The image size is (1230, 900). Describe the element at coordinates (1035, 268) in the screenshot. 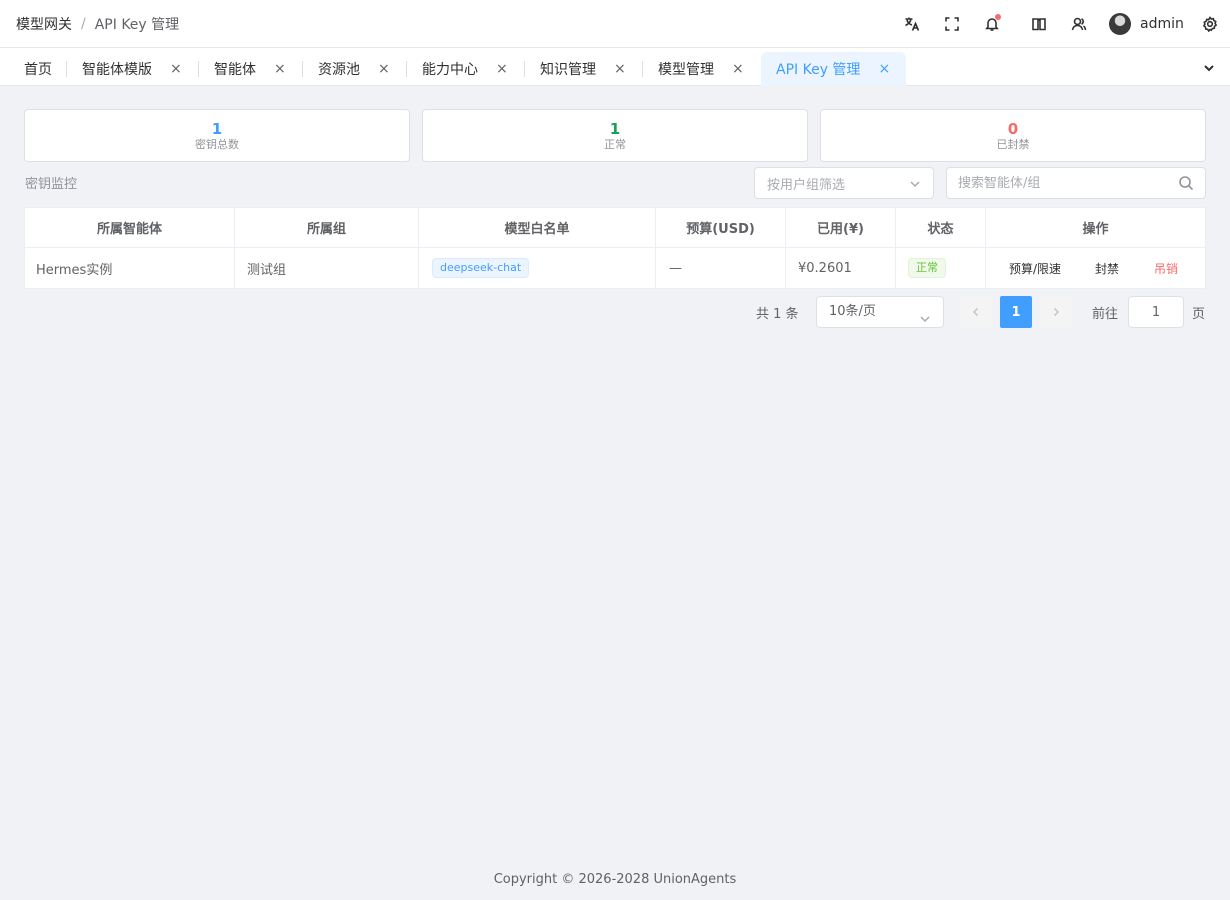

I see `budget-limit-button: 预算/限速` at that location.